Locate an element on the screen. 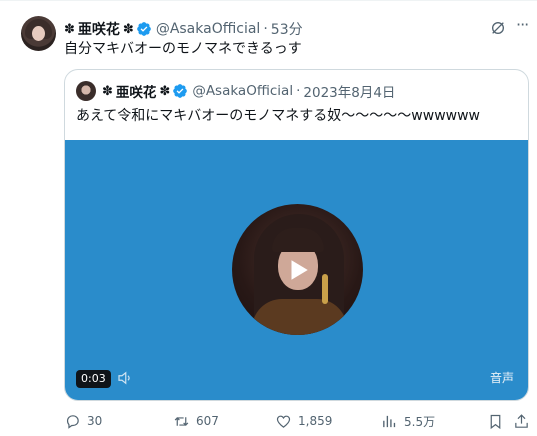  repost-button: 607 is located at coordinates (196, 421).